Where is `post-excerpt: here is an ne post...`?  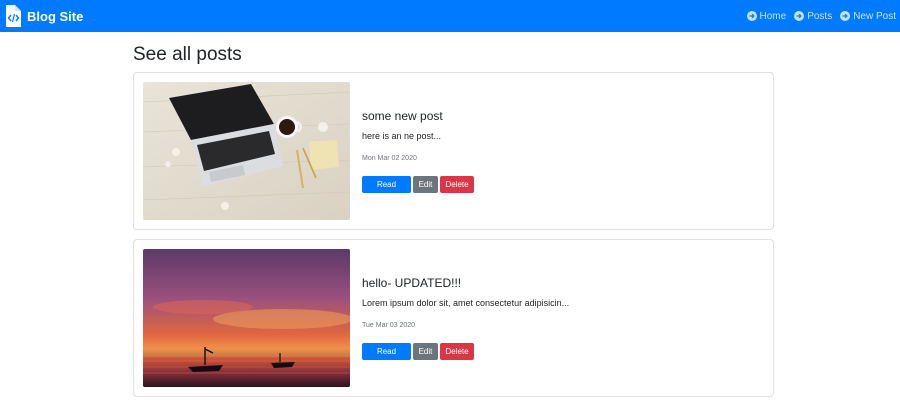
post-excerpt: here is an ne post... is located at coordinates (402, 136).